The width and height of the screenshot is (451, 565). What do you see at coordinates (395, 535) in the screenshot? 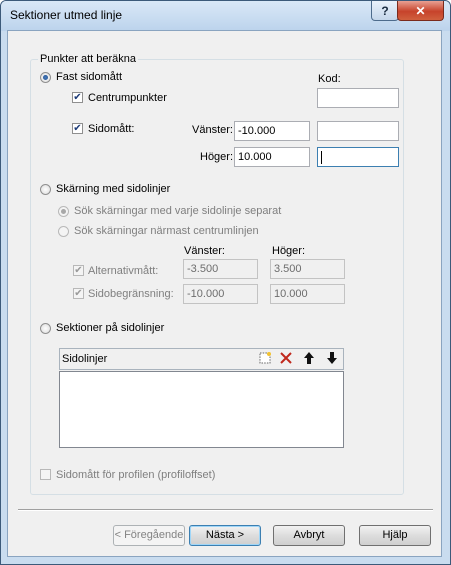
I see `help-button: Hjälp` at bounding box center [395, 535].